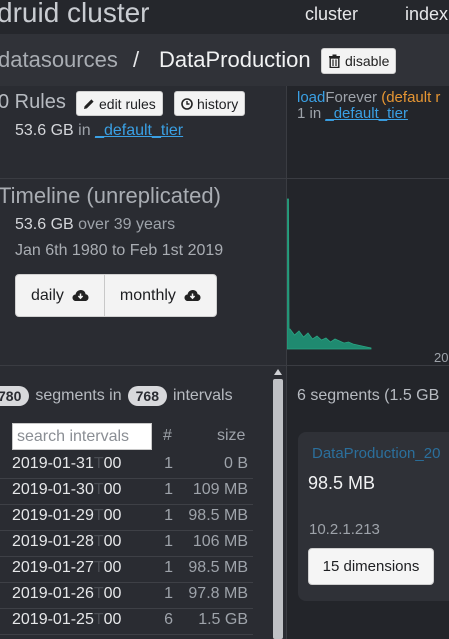  What do you see at coordinates (67, 567) in the screenshot?
I see `row-interval: 2019-01-27T00` at bounding box center [67, 567].